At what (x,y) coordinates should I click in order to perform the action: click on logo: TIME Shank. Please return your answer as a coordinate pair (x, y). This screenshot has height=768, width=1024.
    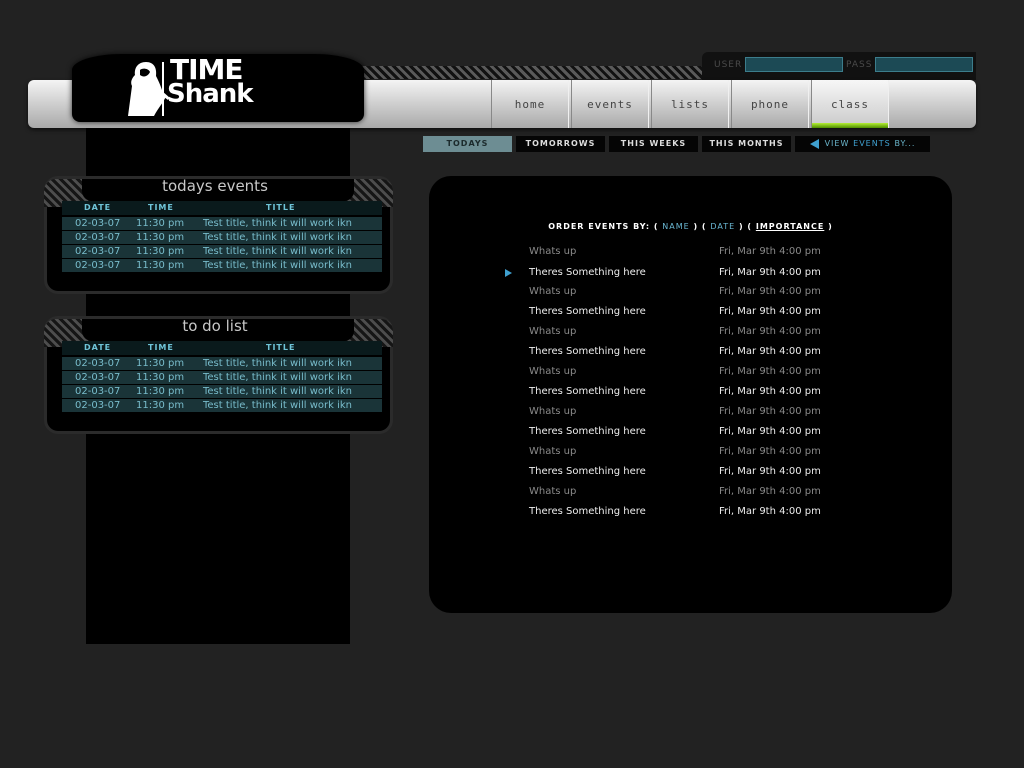
    Looking at the image, I should click on (218, 88).